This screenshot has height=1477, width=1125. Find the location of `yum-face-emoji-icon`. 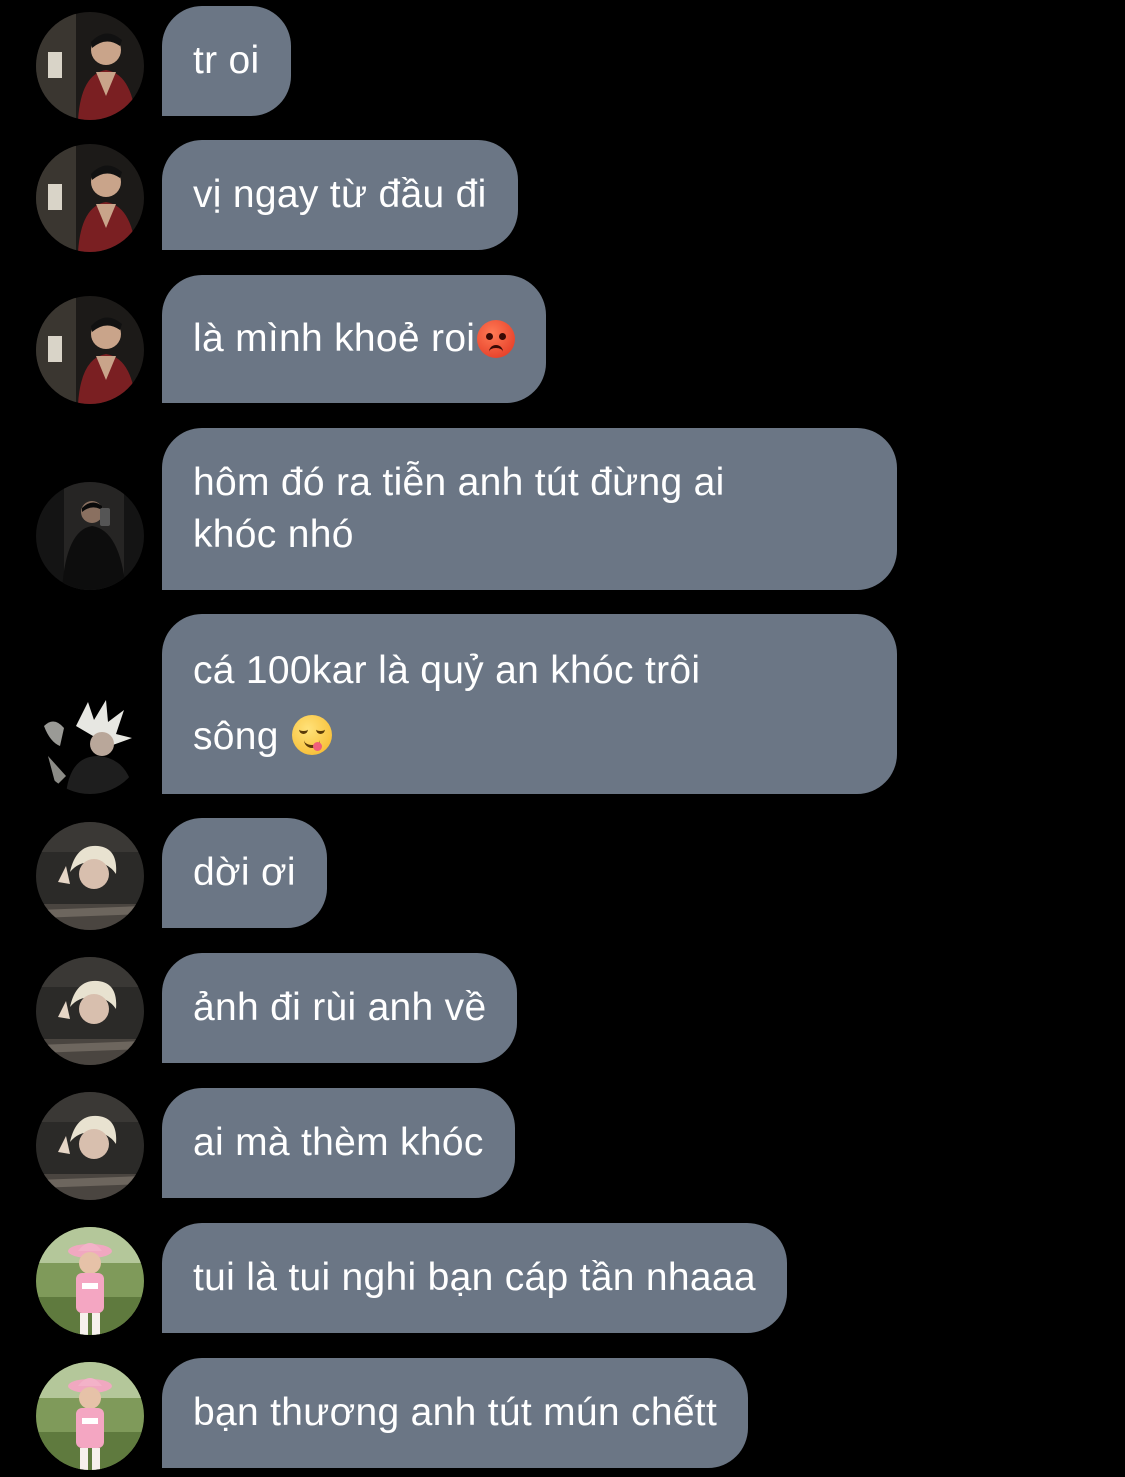

yum-face-emoji-icon is located at coordinates (311, 735).